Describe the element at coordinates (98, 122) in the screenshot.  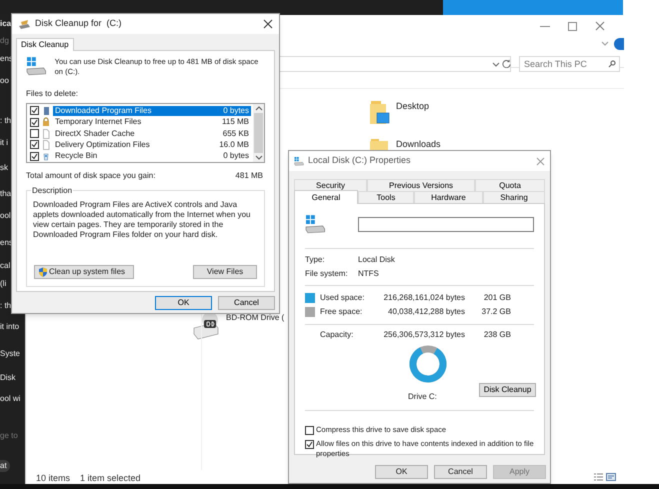
I see `file-name: Temporary Internet Files` at that location.